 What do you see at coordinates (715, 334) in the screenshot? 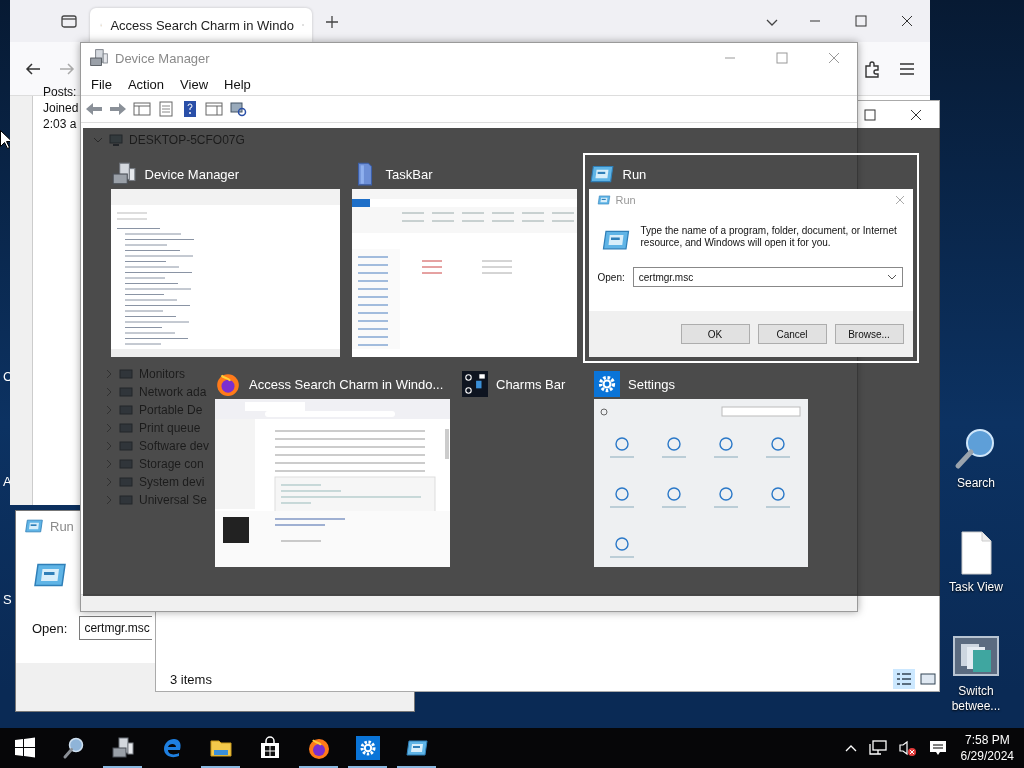
I see `dialog-button: OK` at bounding box center [715, 334].